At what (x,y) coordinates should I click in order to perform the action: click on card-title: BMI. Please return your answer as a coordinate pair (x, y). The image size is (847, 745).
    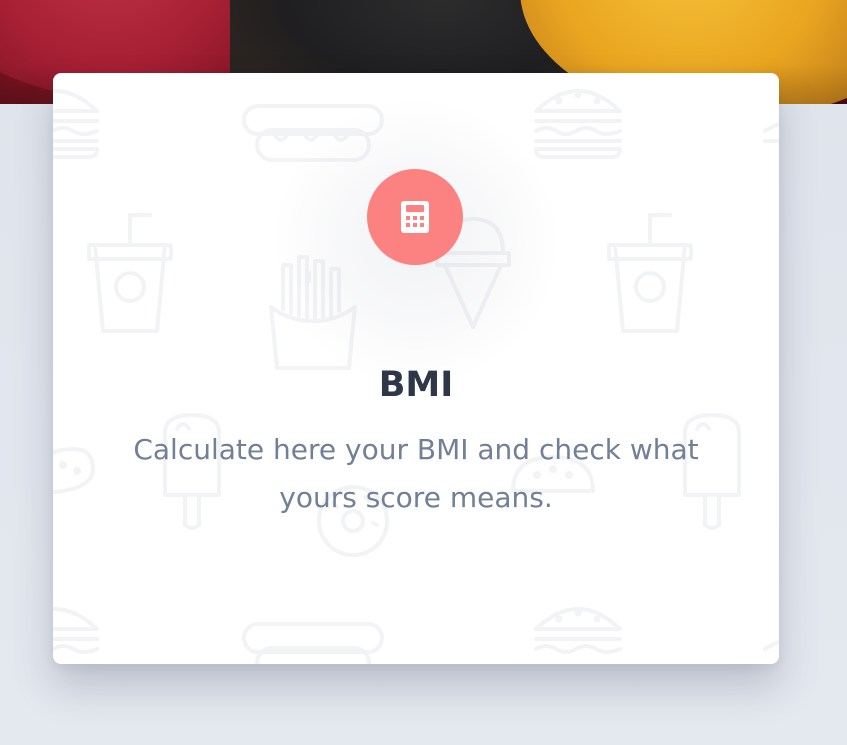
    Looking at the image, I should click on (416, 385).